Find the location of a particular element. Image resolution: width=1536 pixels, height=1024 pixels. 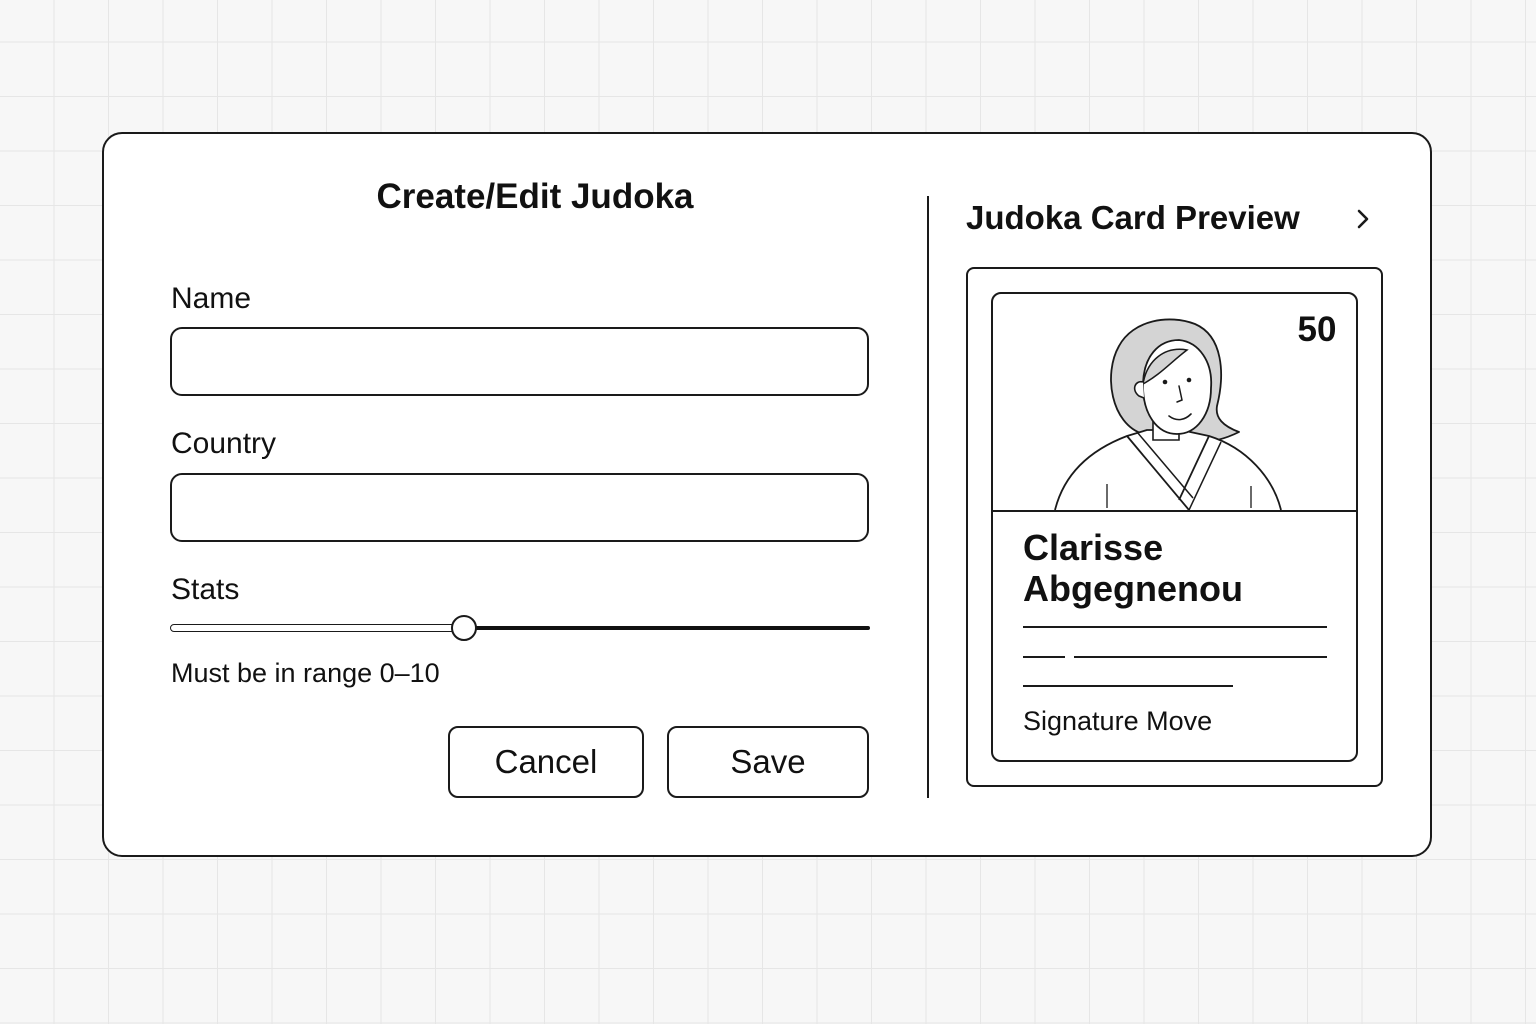

card-name-line-2: Abgegnenou is located at coordinates (1133, 588).